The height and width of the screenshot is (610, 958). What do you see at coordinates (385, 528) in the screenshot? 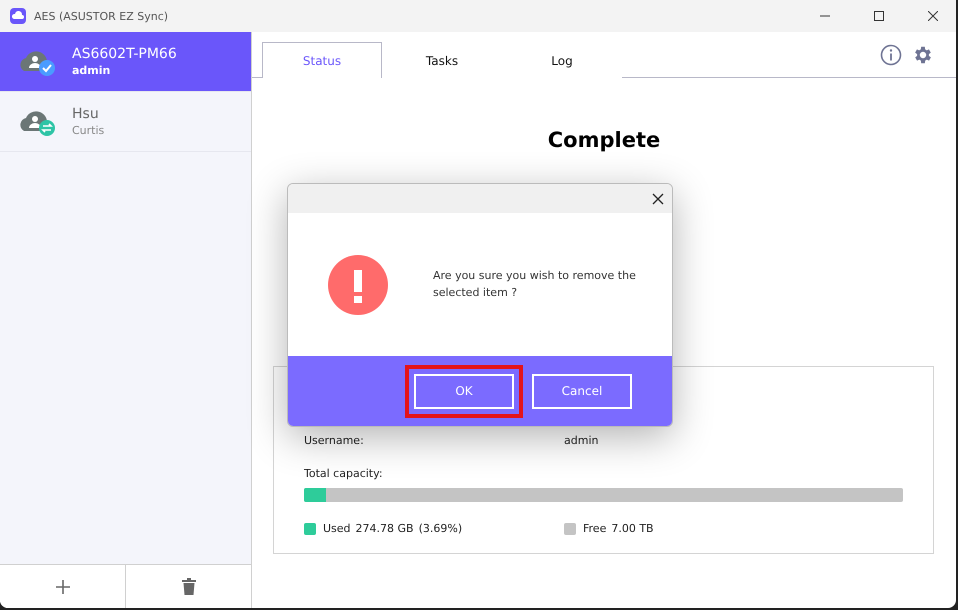
I see `legend-amount: 274.78 GB` at bounding box center [385, 528].